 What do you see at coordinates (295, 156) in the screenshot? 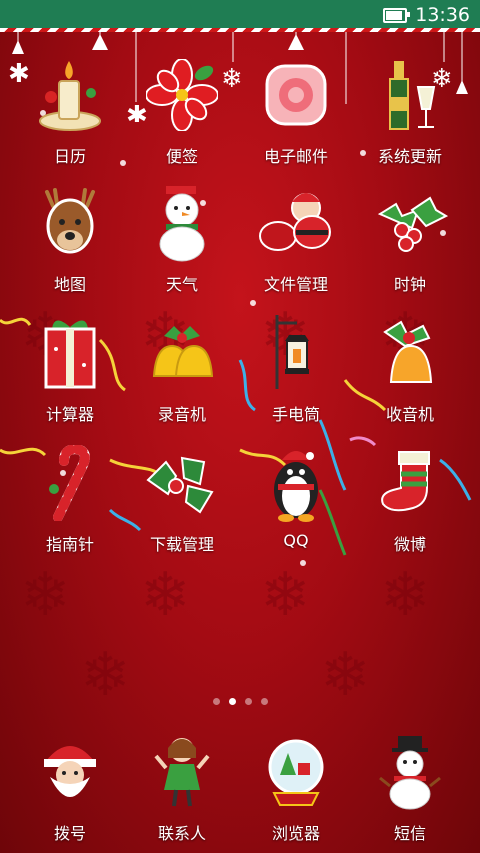
I see `app-label: 电子邮件` at bounding box center [295, 156].